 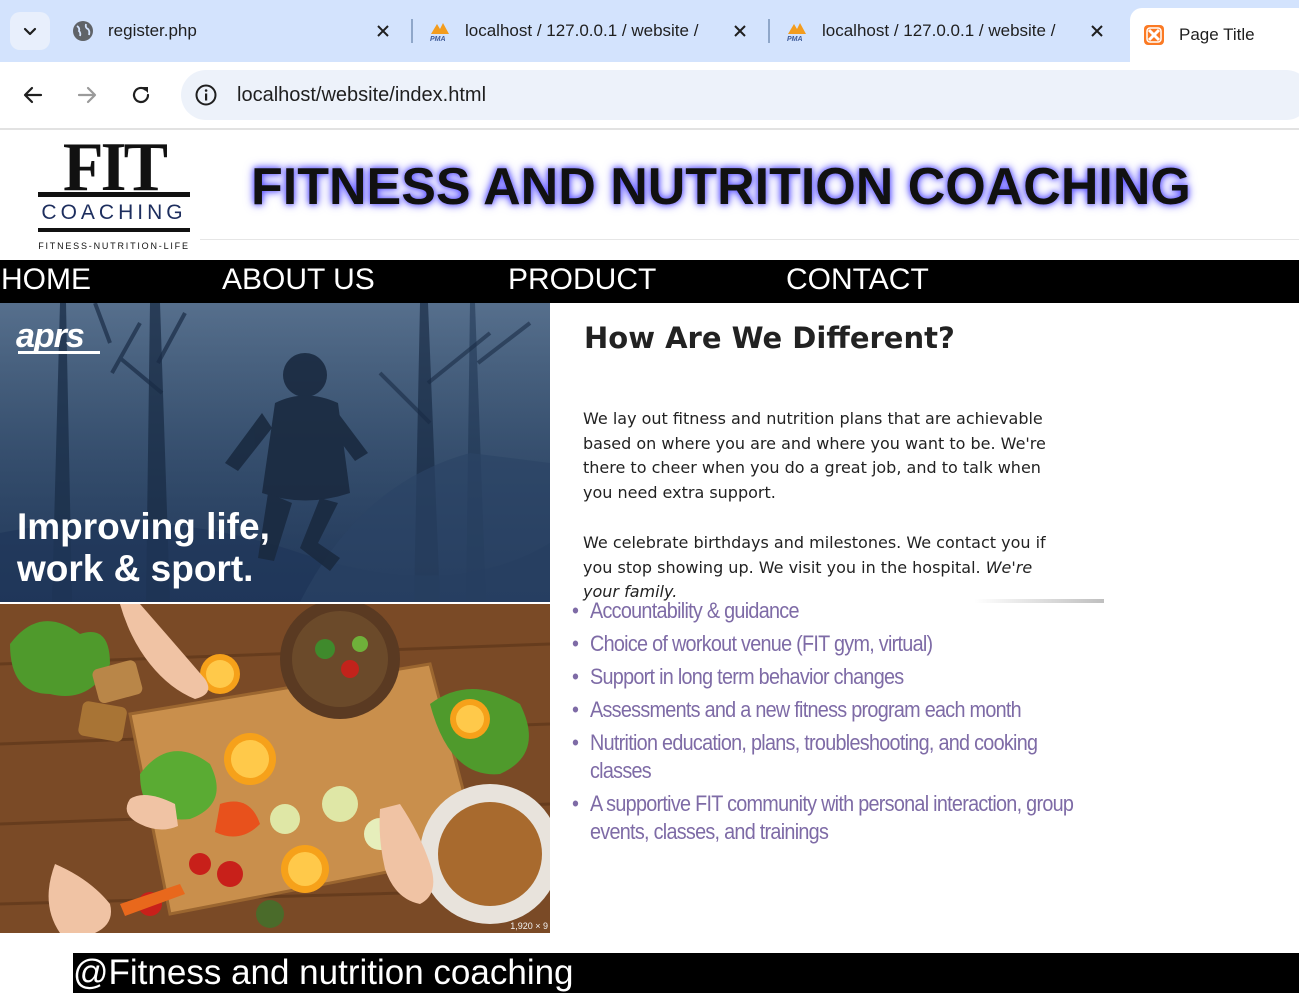 I want to click on tab-phpmyadmin-2: PMA localhost / 127.0.0.1 / website /, so click(x=948, y=31).